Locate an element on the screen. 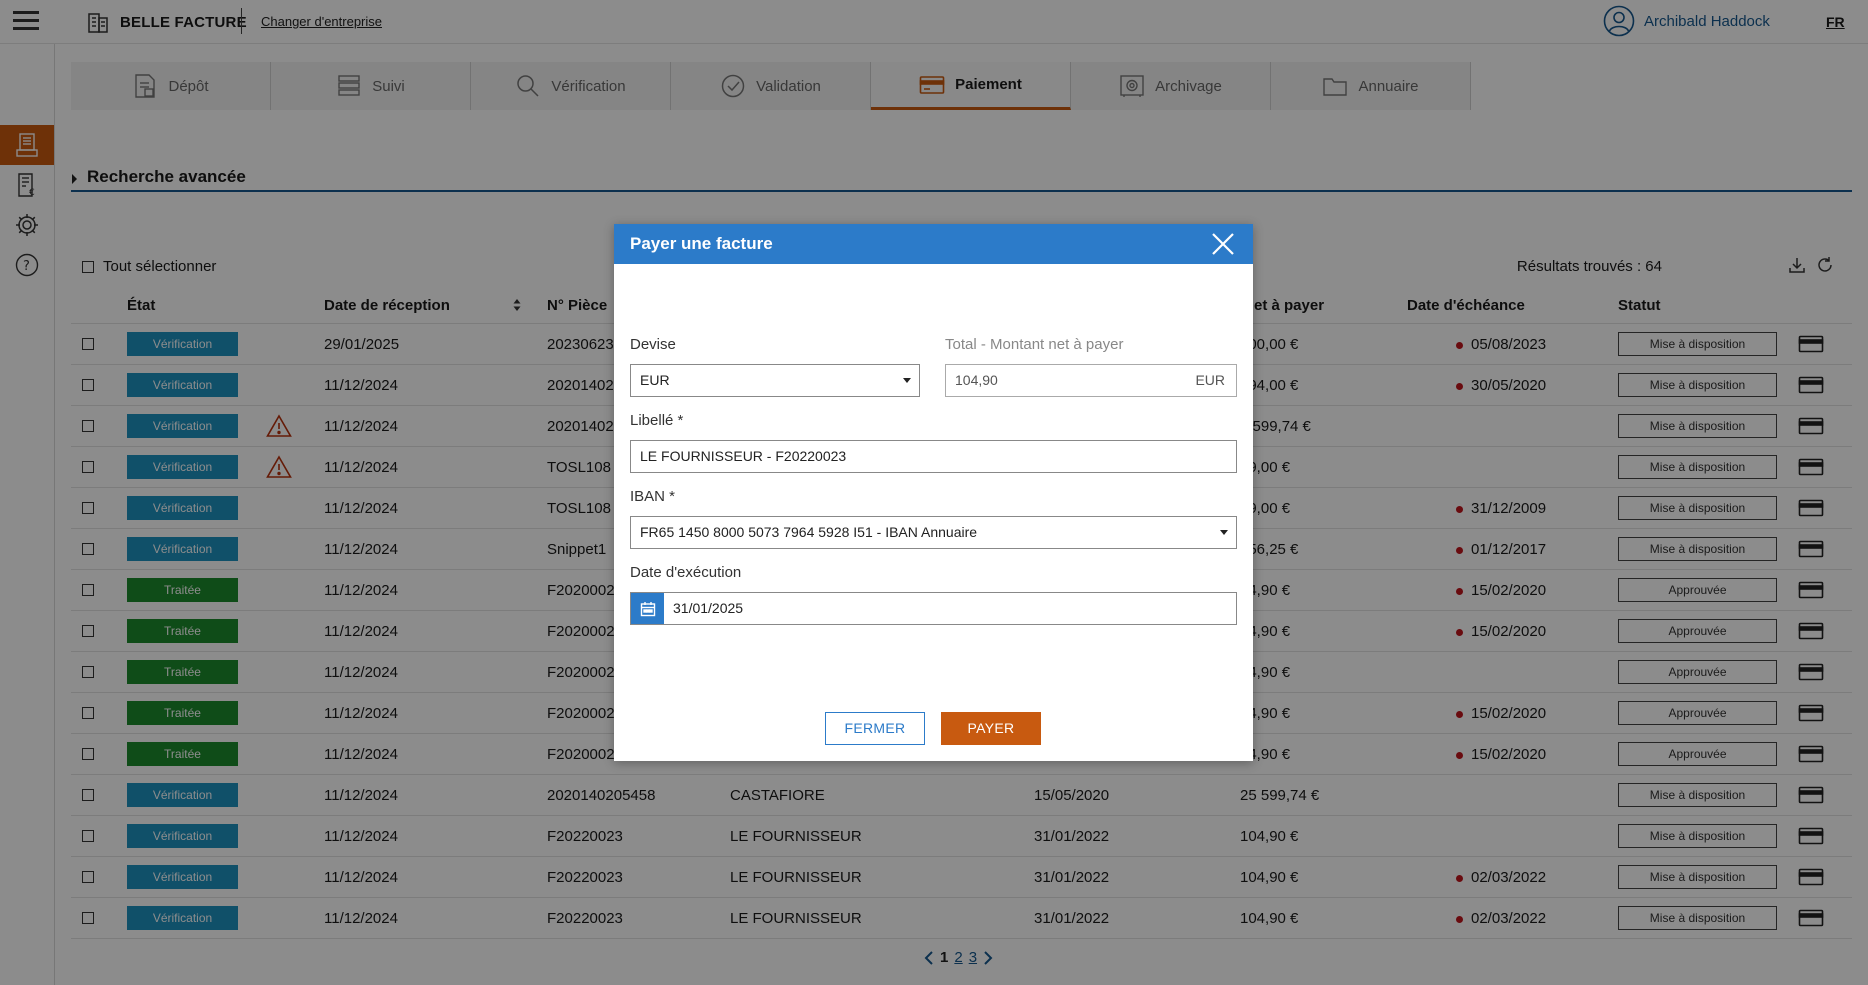  iban-label: IBAN * is located at coordinates (653, 496).